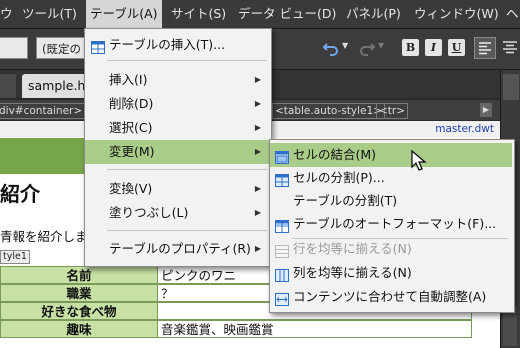 The width and height of the screenshot is (520, 348). What do you see at coordinates (15, 257) in the screenshot?
I see `style-label: tyle1` at bounding box center [15, 257].